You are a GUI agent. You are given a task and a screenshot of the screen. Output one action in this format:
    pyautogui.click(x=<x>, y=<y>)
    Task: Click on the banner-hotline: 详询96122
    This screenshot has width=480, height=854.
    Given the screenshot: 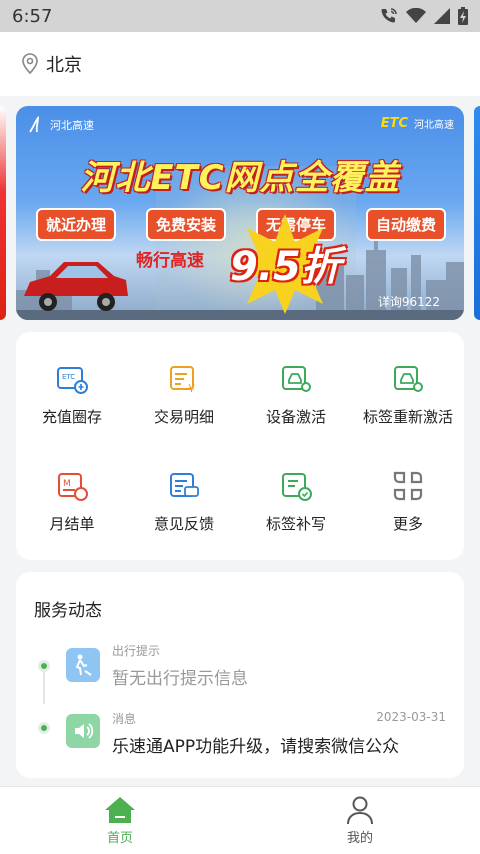 What is the action you would take?
    pyautogui.click(x=408, y=302)
    